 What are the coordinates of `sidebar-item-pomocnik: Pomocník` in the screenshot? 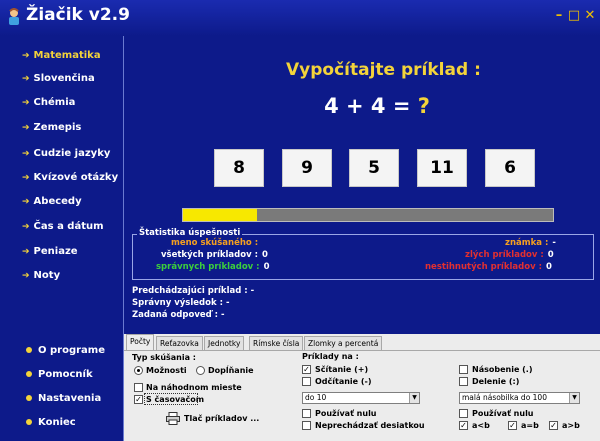 It's located at (59, 374).